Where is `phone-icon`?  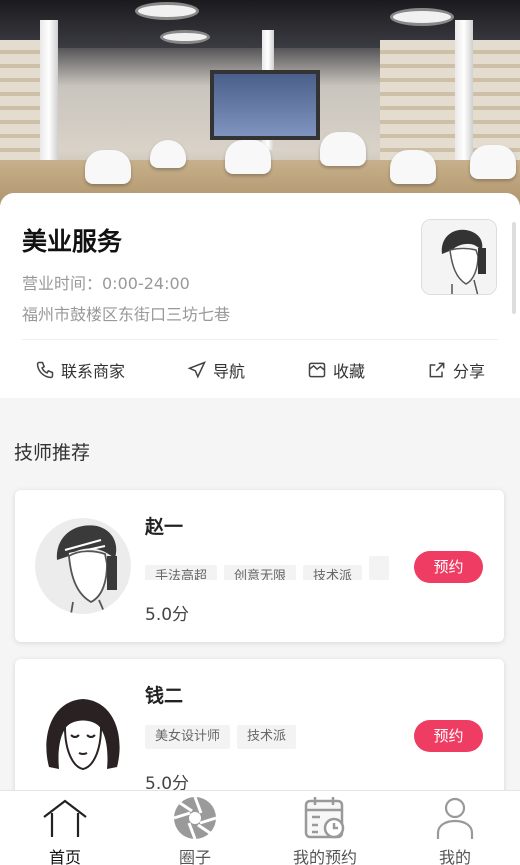
phone-icon is located at coordinates (45, 370).